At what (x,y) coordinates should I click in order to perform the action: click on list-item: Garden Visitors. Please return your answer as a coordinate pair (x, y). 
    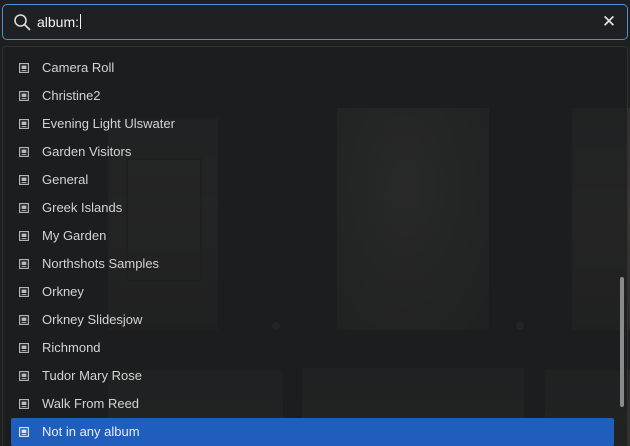
    Looking at the image, I should click on (315, 152).